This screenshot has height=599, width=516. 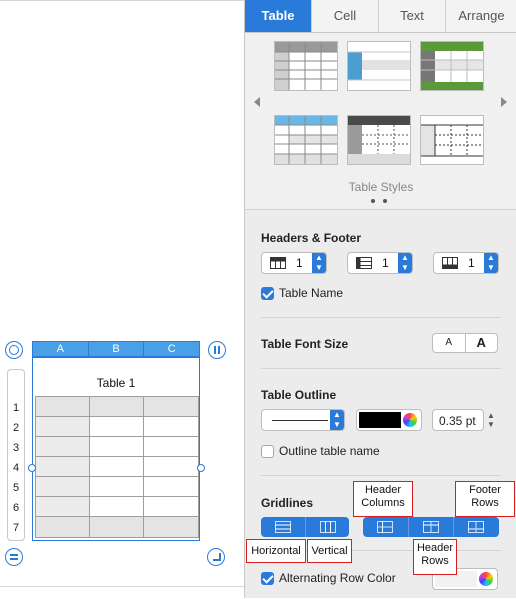 I want to click on outline-color-swatch, so click(x=380, y=420).